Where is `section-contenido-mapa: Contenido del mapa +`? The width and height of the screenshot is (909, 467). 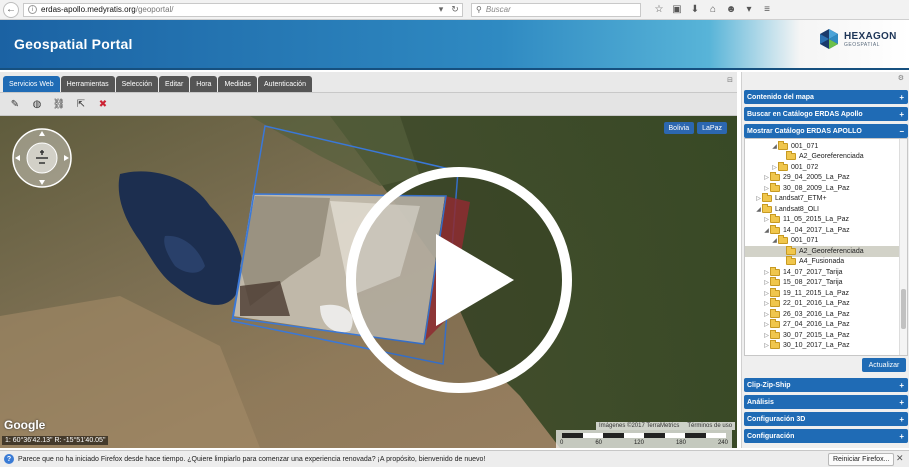
section-contenido-mapa: Contenido del mapa + is located at coordinates (826, 97).